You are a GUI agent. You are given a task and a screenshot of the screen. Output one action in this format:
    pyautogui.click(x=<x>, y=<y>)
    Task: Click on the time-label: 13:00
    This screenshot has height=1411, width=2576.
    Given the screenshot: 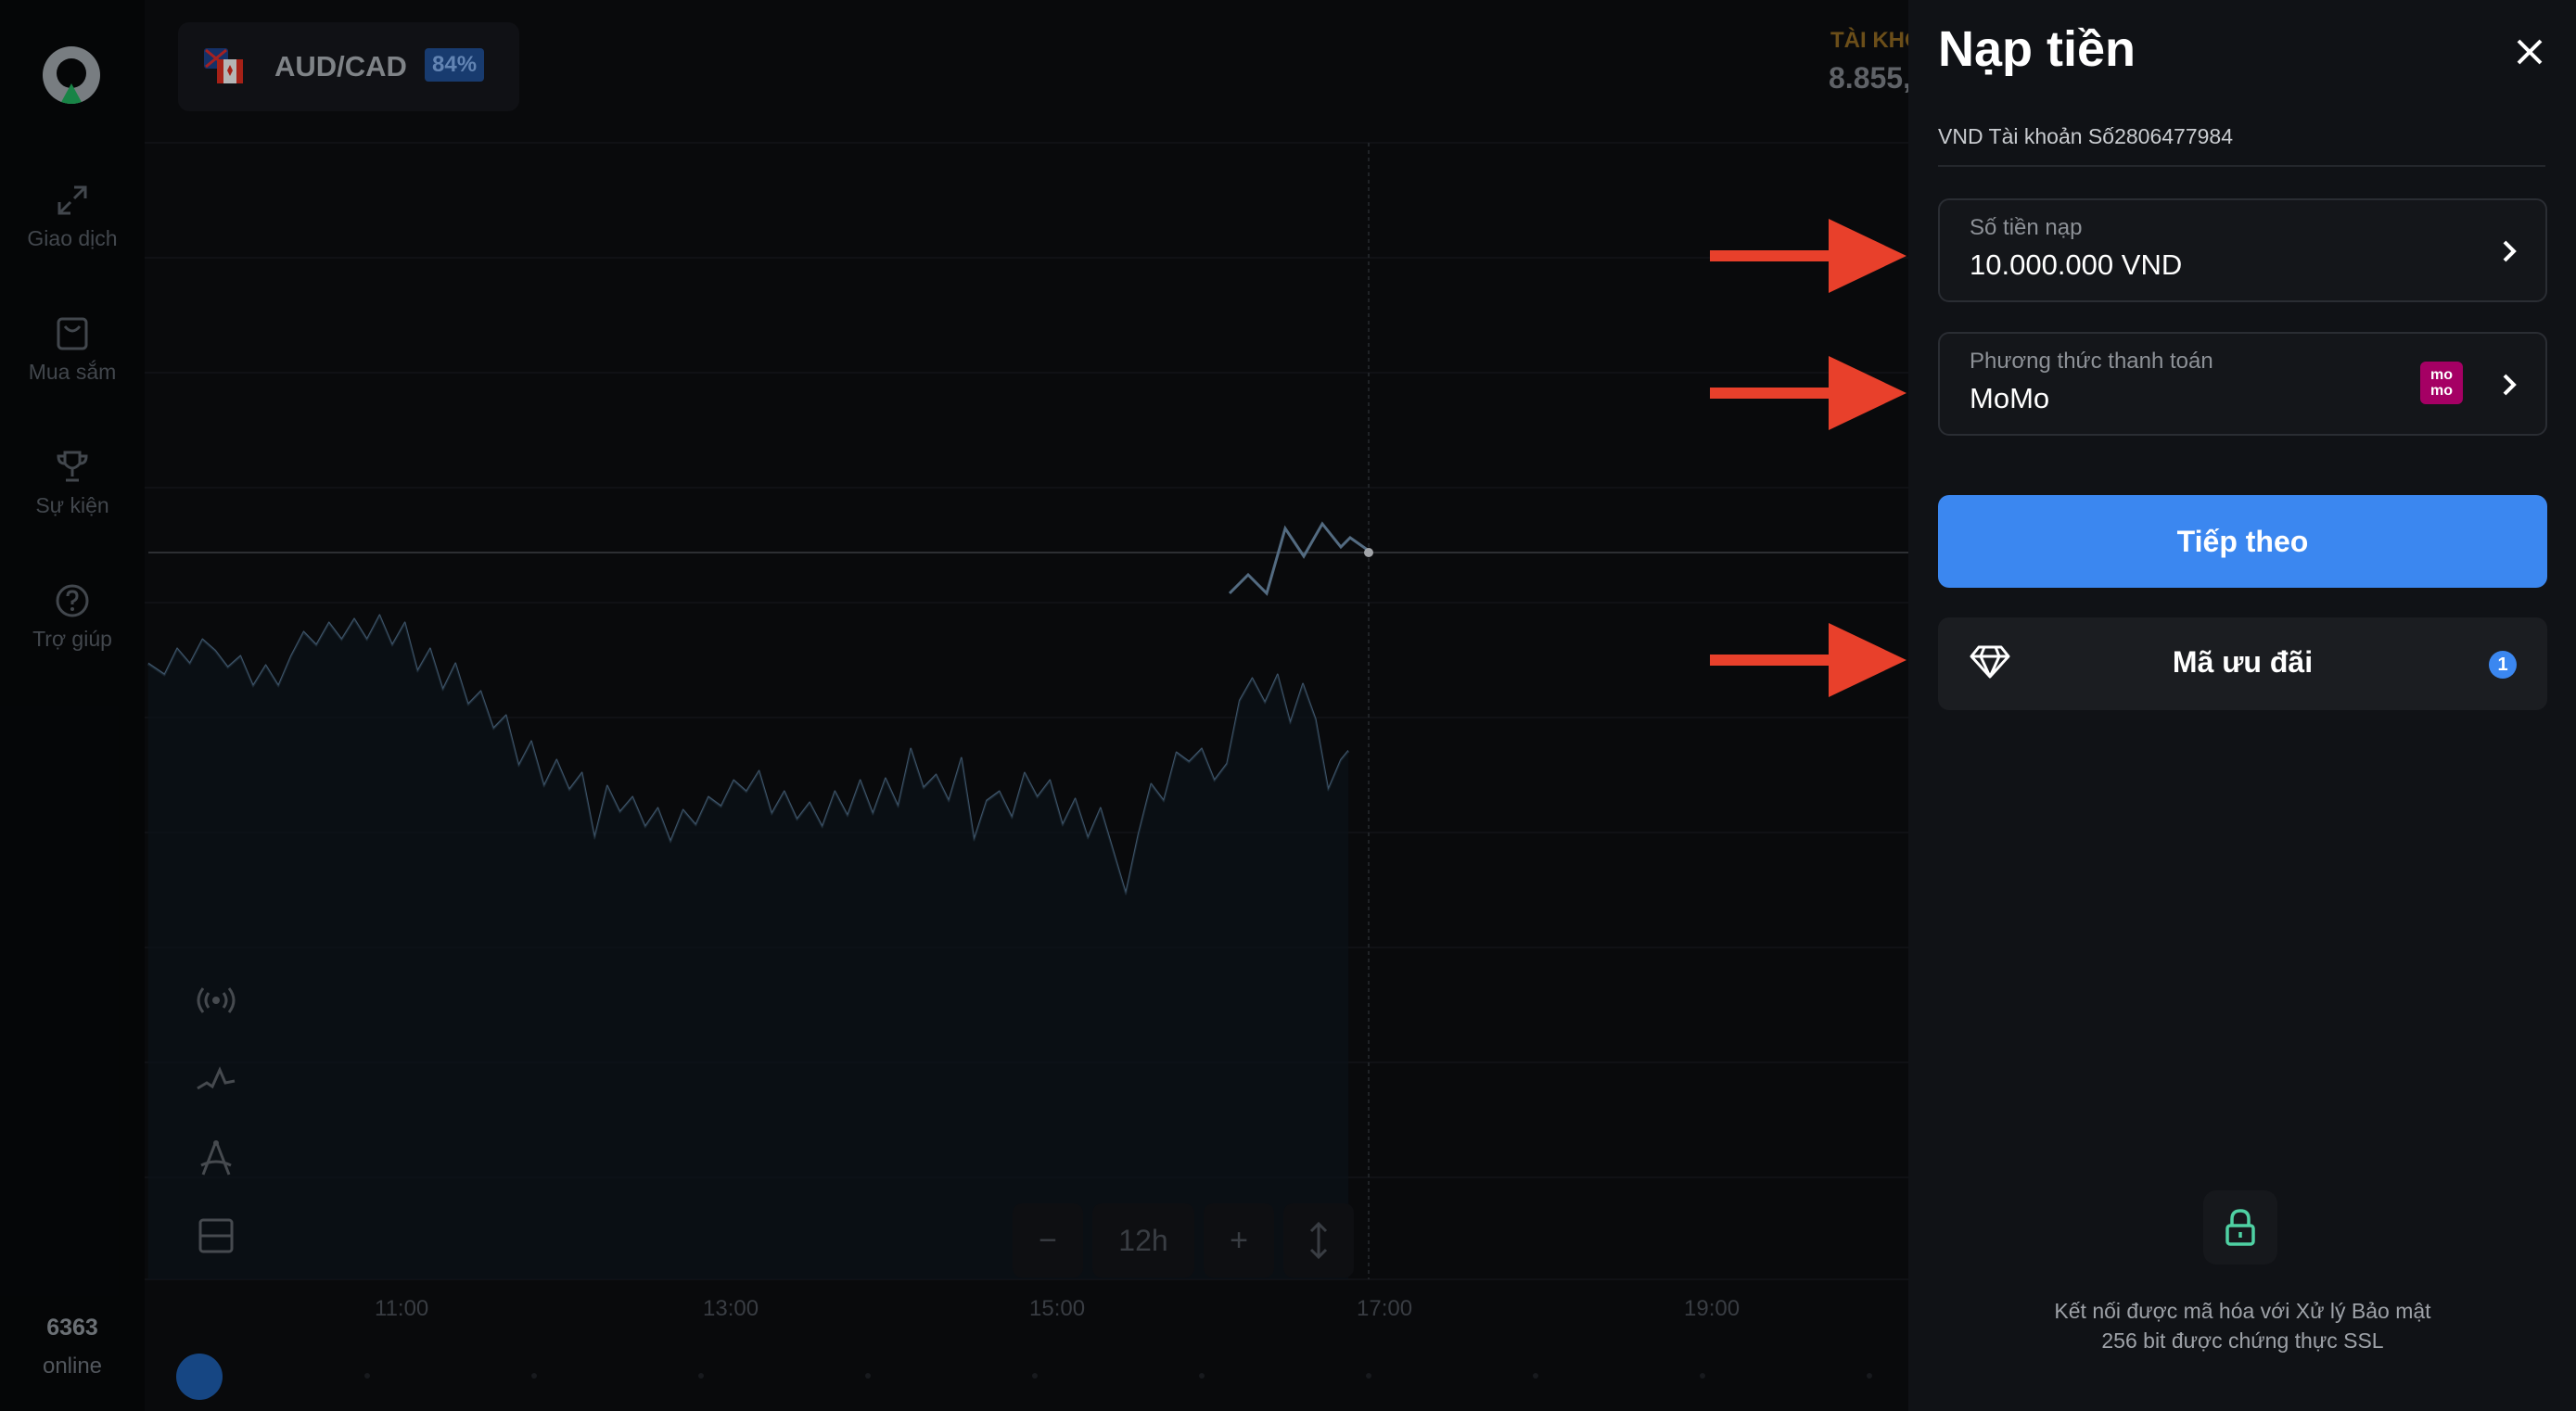 What is the action you would take?
    pyautogui.click(x=731, y=1309)
    